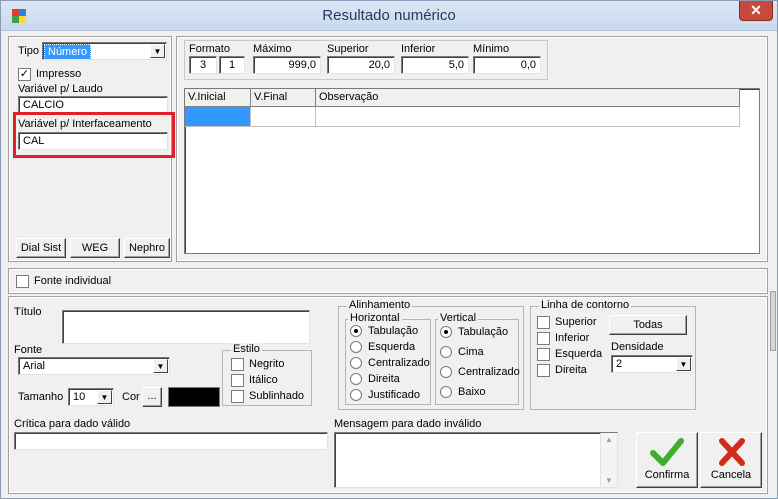 This screenshot has width=778, height=499. Describe the element at coordinates (237, 396) in the screenshot. I see `sublinhado-checkbox` at that location.